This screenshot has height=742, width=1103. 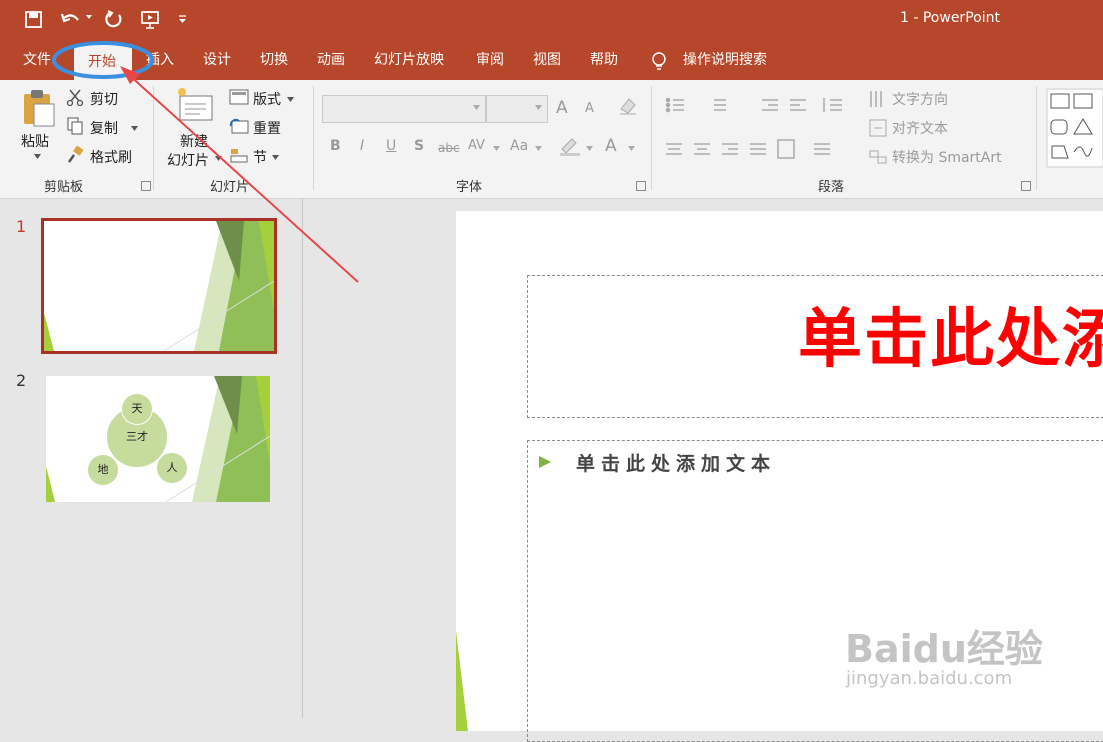 I want to click on annotation-circle, so click(x=103, y=60).